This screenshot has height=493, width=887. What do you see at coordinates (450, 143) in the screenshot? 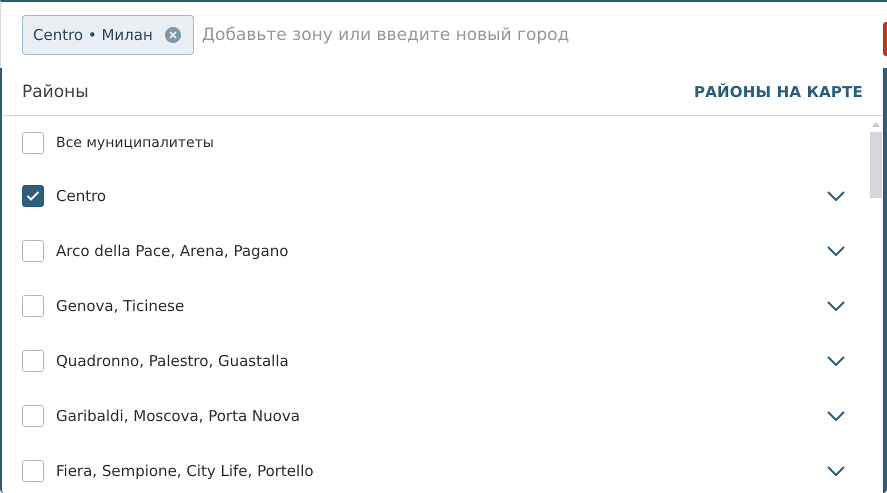
I see `district-label: Все муниципалитеты` at bounding box center [450, 143].